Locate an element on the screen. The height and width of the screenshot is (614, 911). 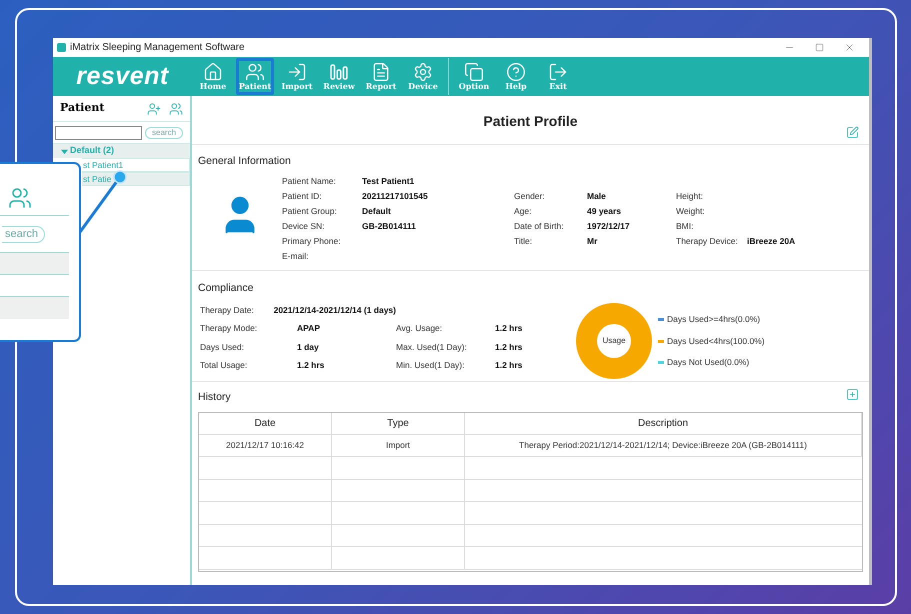
field-value: Male is located at coordinates (596, 196).